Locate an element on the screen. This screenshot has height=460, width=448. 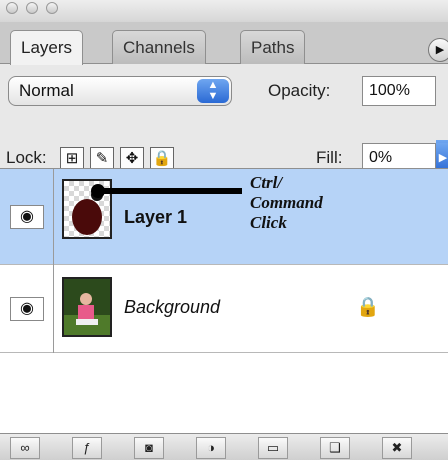
title-bar is located at coordinates (224, 11).